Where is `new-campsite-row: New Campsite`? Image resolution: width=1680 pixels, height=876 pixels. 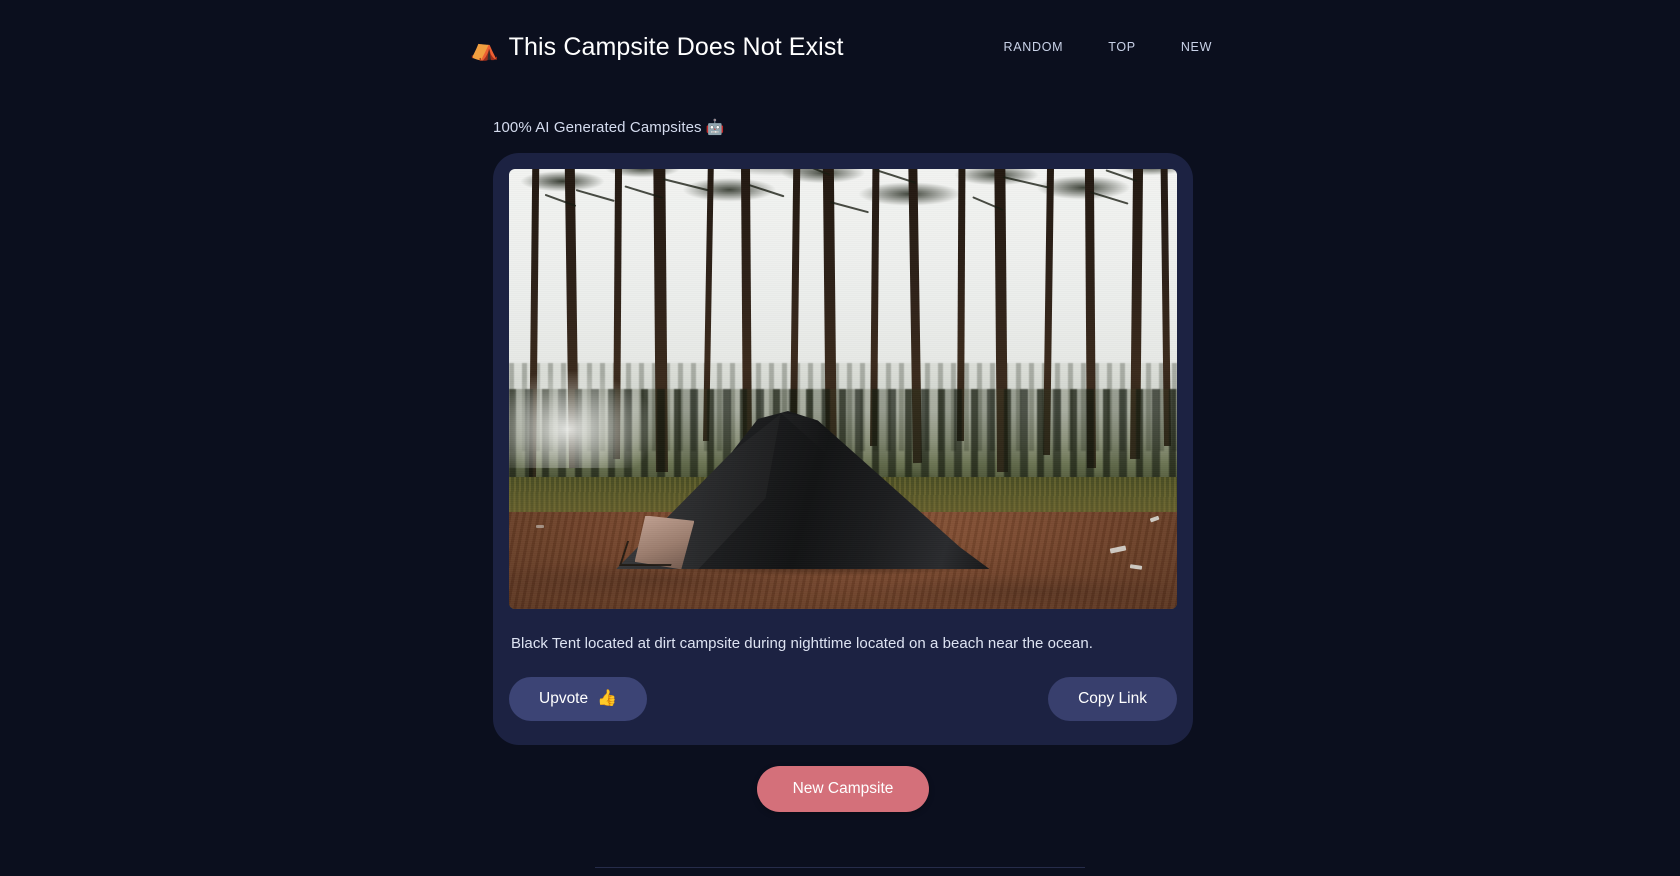
new-campsite-row: New Campsite is located at coordinates (843, 788).